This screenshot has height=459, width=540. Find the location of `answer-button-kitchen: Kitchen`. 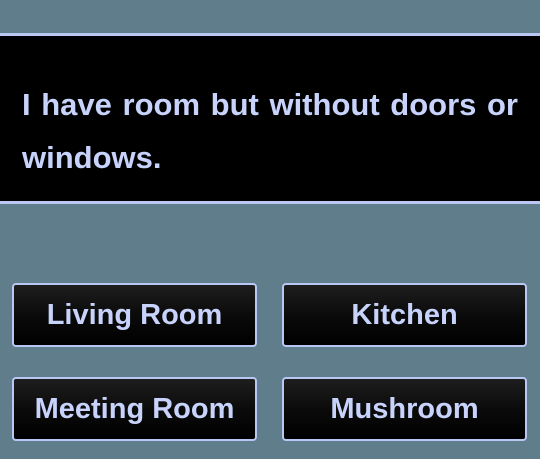

answer-button-kitchen: Kitchen is located at coordinates (404, 315).